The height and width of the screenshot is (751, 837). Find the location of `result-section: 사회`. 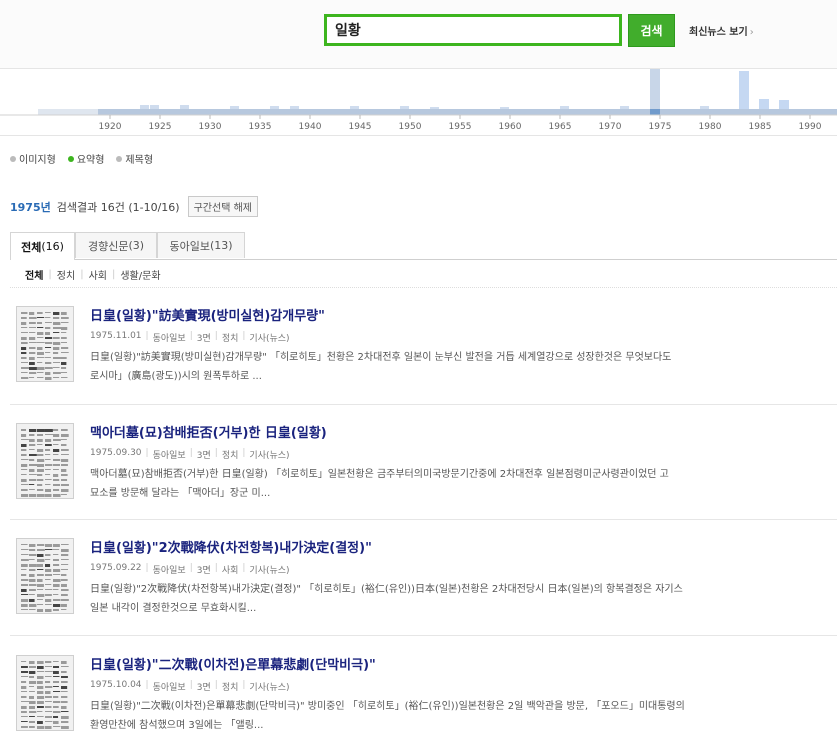

result-section: 사회 is located at coordinates (230, 571).